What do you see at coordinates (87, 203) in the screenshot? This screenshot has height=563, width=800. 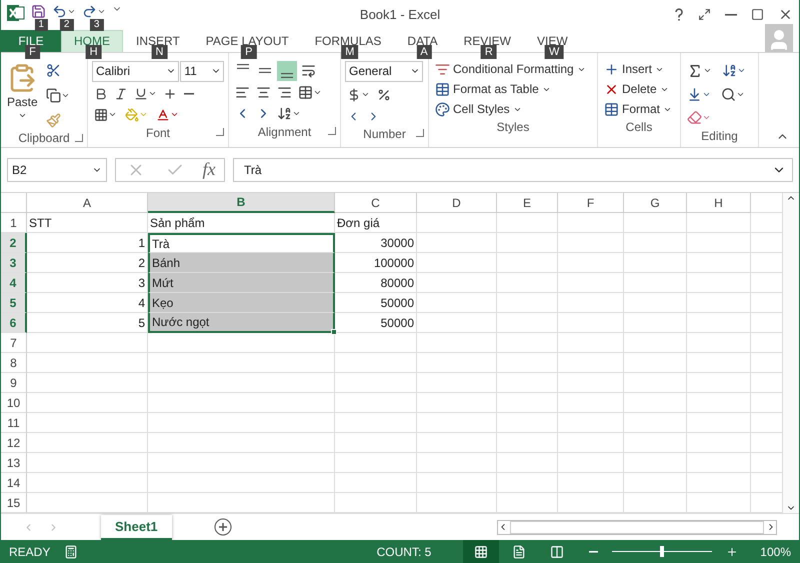 I see `column-header: A` at bounding box center [87, 203].